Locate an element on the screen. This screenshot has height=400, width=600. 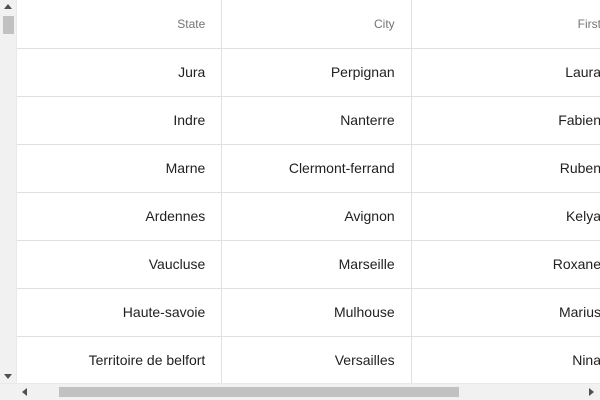
horizontal-scrollbar is located at coordinates (300, 391).